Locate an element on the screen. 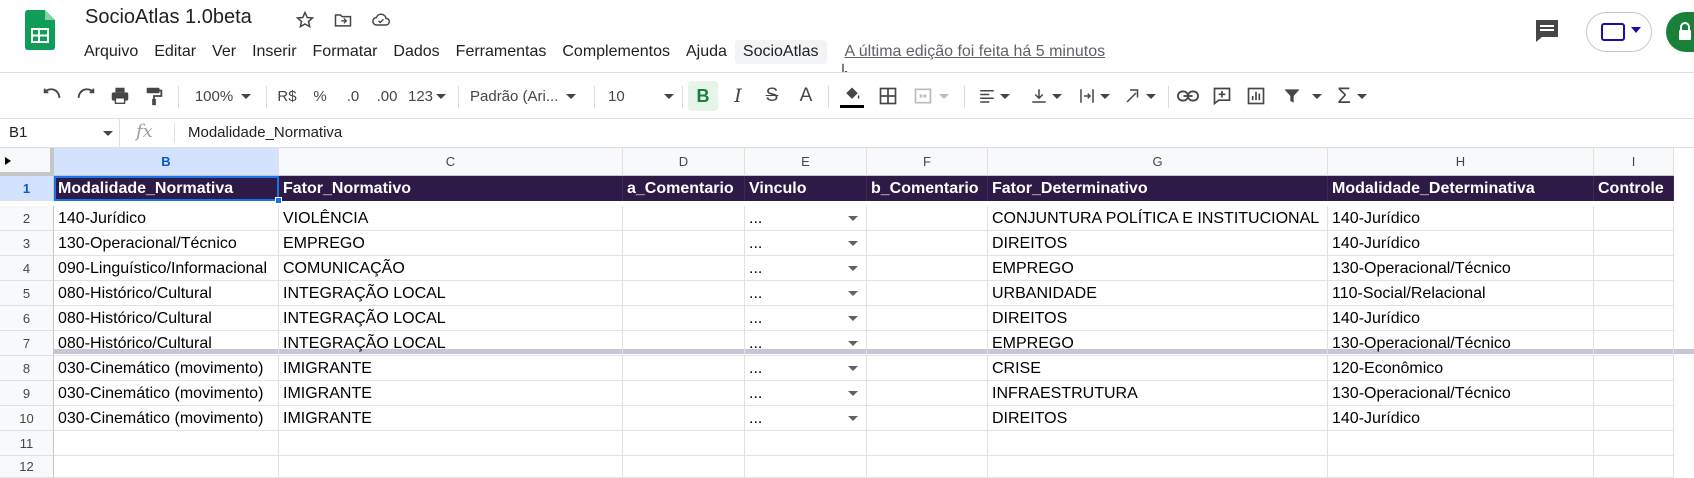 The height and width of the screenshot is (478, 1694). paint-format-icon is located at coordinates (154, 96).